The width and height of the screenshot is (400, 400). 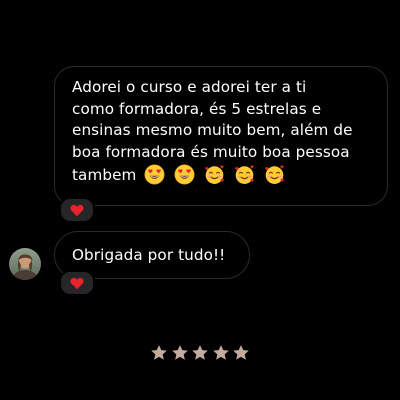 What do you see at coordinates (212, 130) in the screenshot?
I see `message-text-line: ensinas mesmo muito bem, além de` at bounding box center [212, 130].